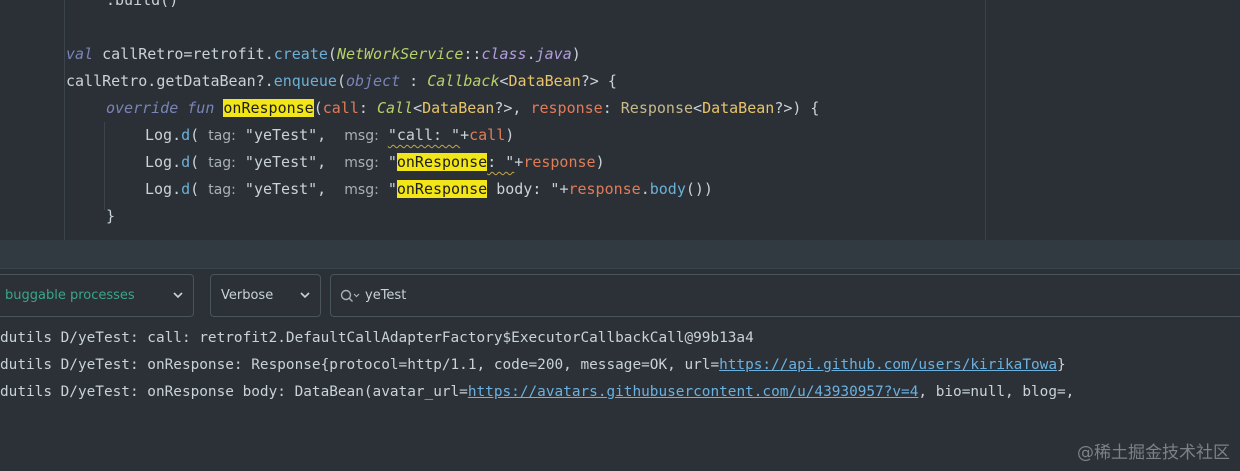  I want to click on object-ref: callRetro, so click(107, 81).